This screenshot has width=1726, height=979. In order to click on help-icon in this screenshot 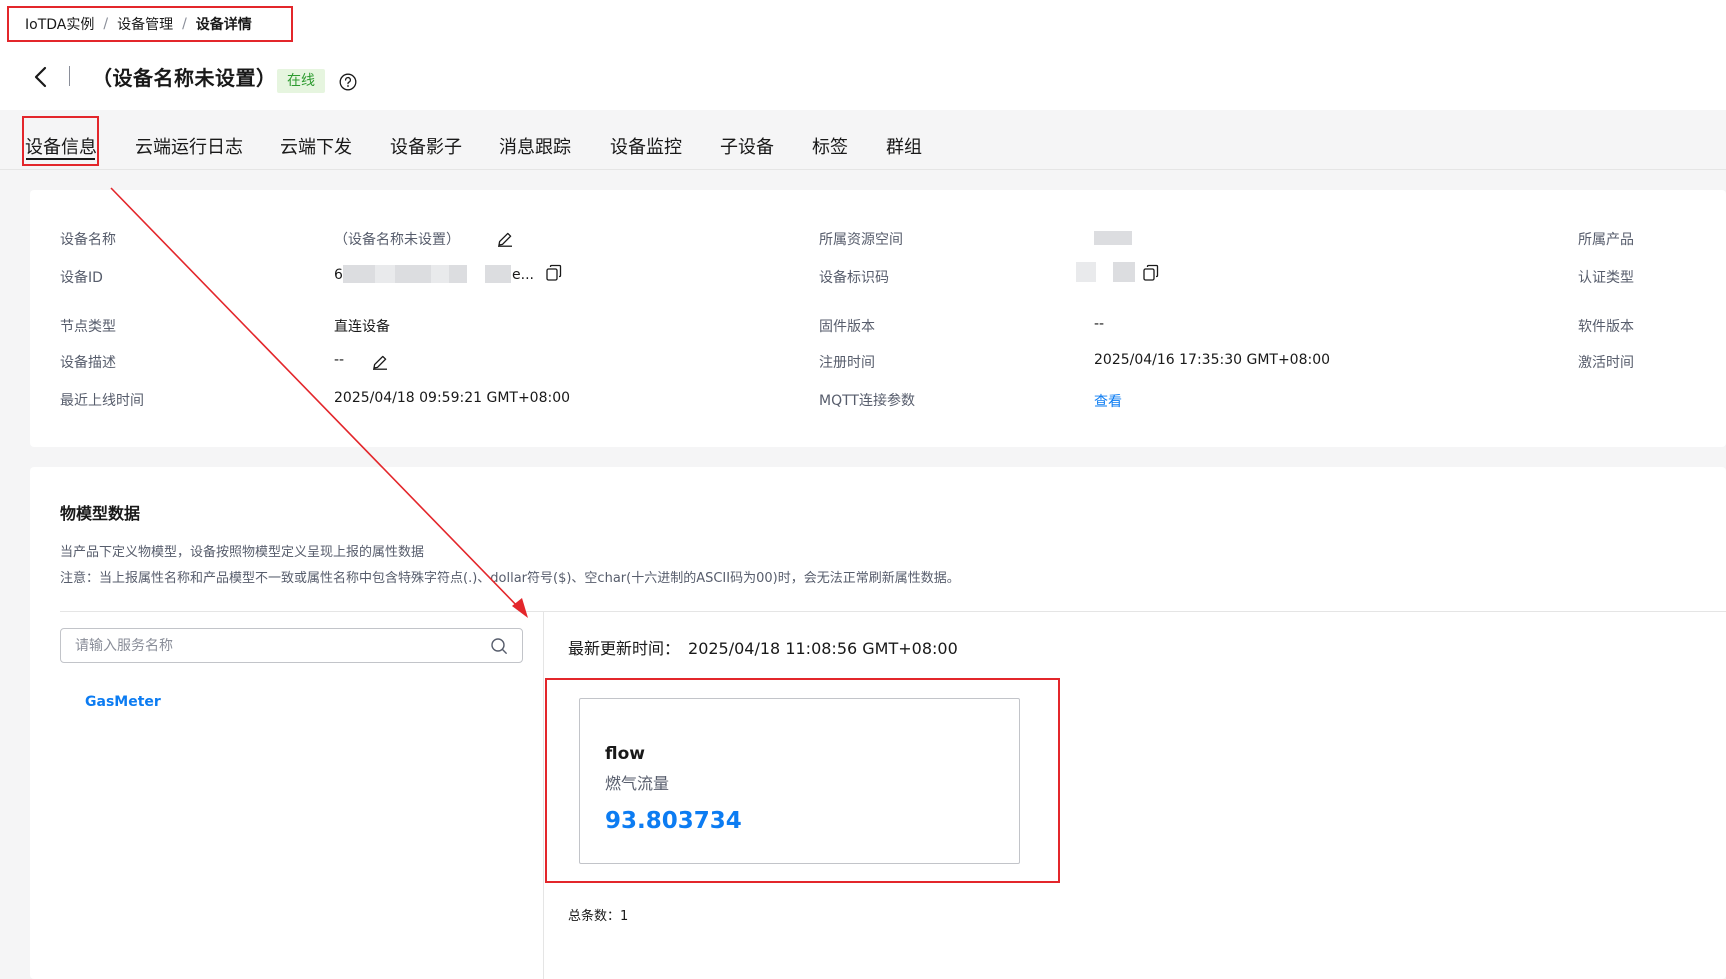, I will do `click(348, 82)`.